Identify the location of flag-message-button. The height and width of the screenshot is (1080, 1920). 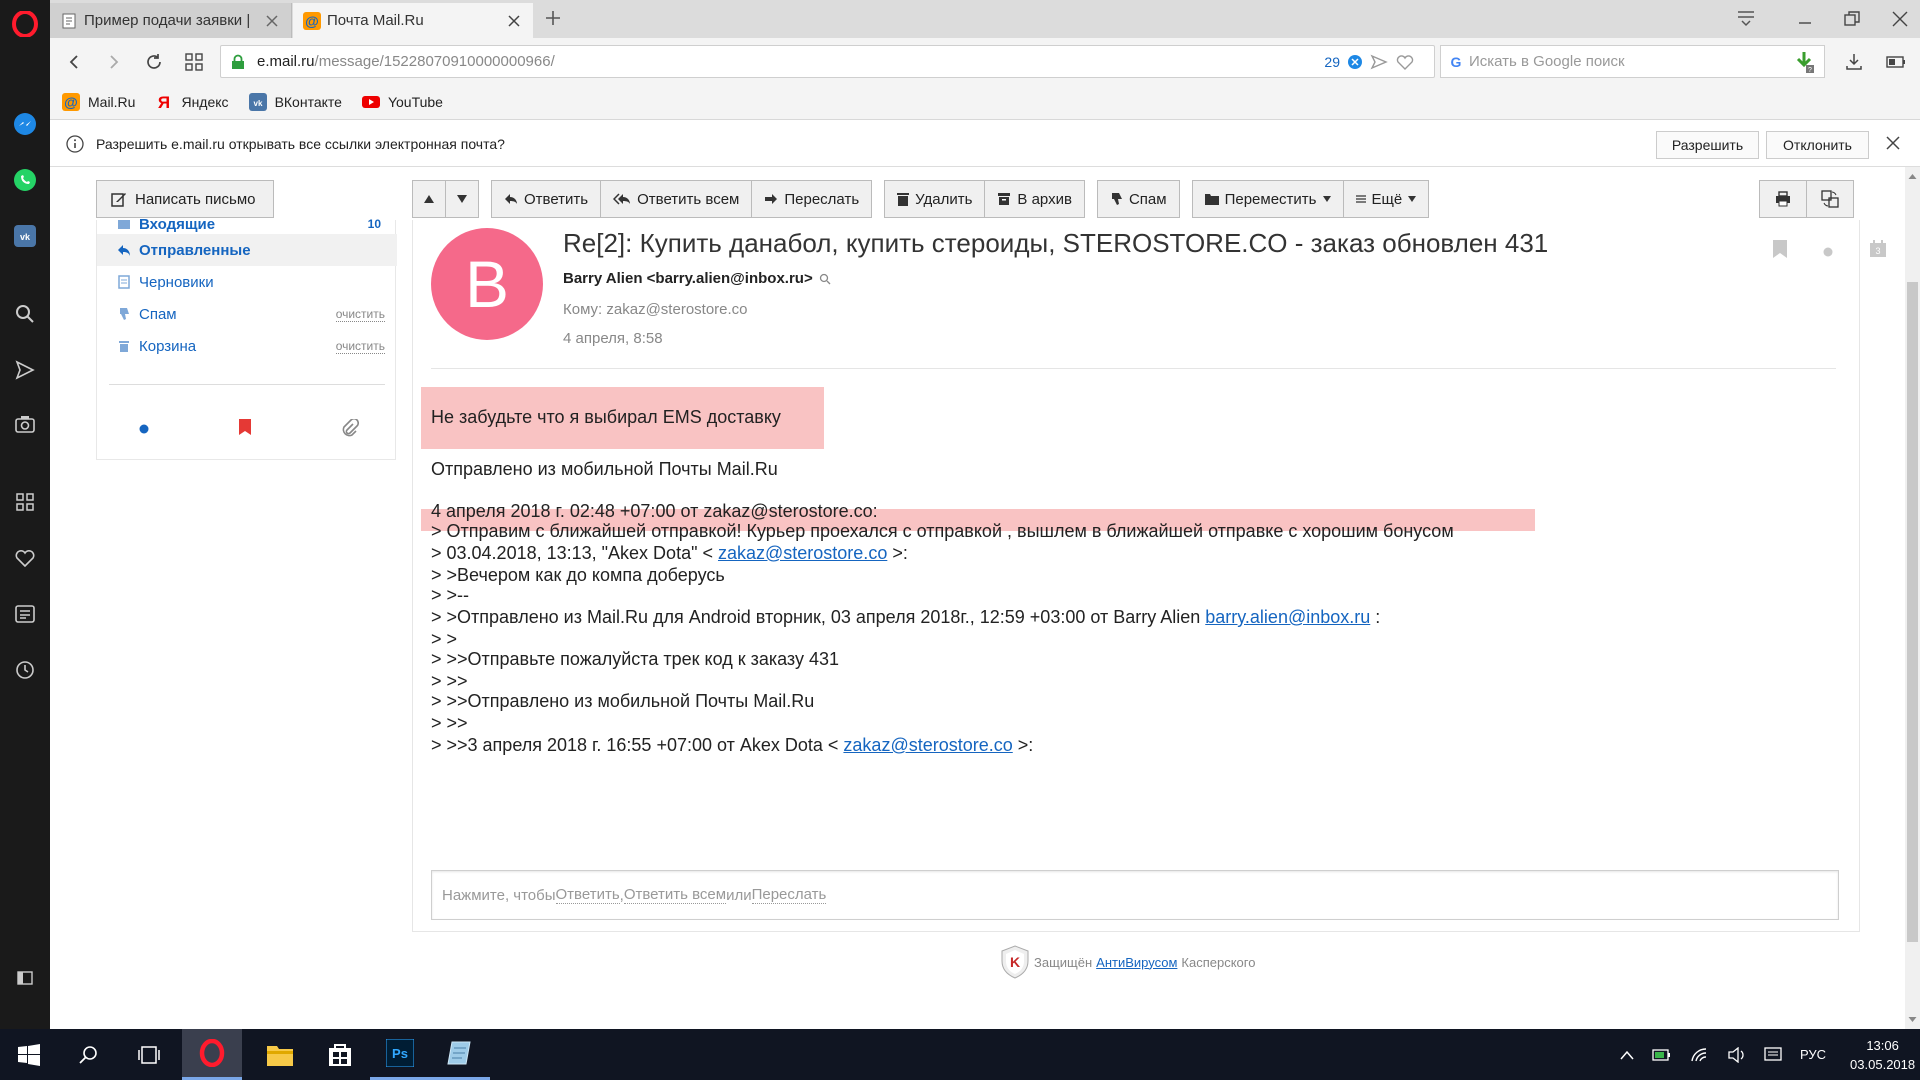
(1780, 250).